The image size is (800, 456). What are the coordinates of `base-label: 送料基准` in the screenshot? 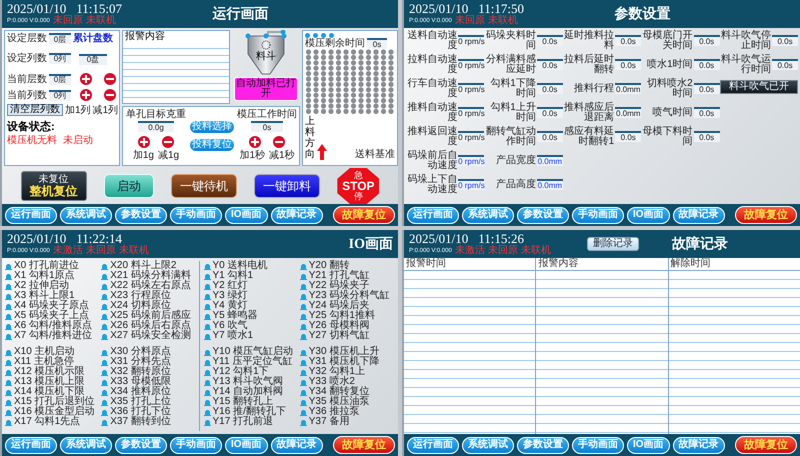 It's located at (375, 154).